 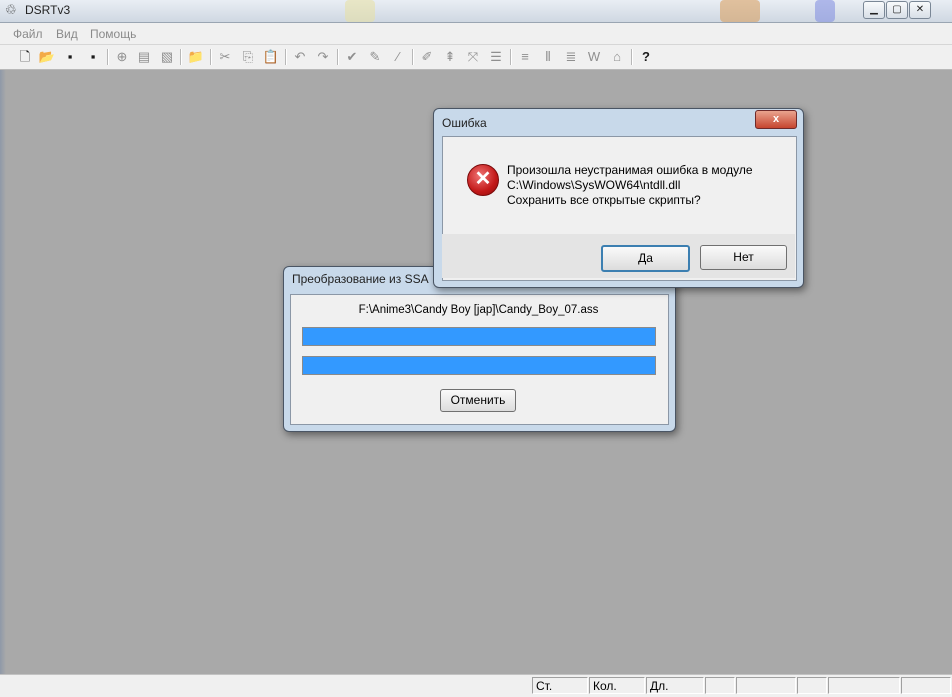 What do you see at coordinates (476, 685) in the screenshot?
I see `status-bar: Ст. Кол. Дл.` at bounding box center [476, 685].